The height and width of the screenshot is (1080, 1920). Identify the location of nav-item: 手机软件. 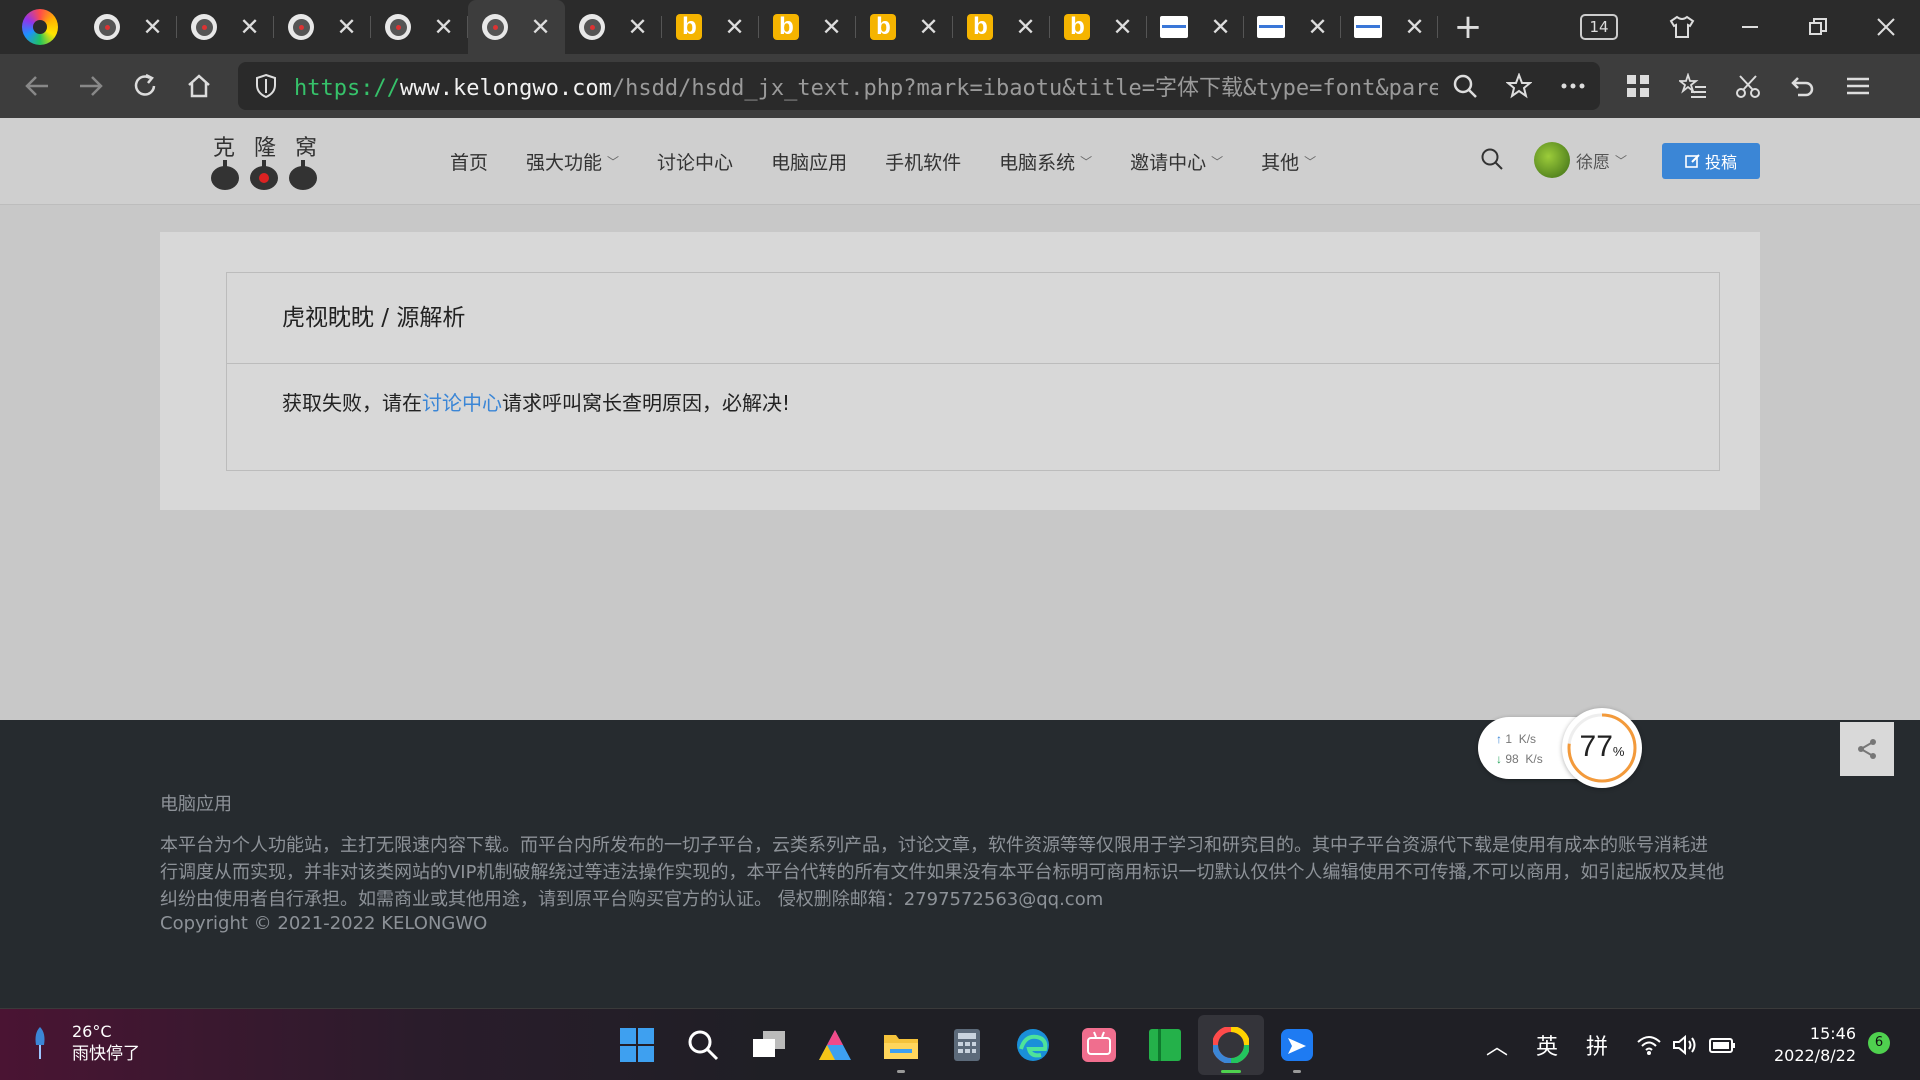
(923, 161).